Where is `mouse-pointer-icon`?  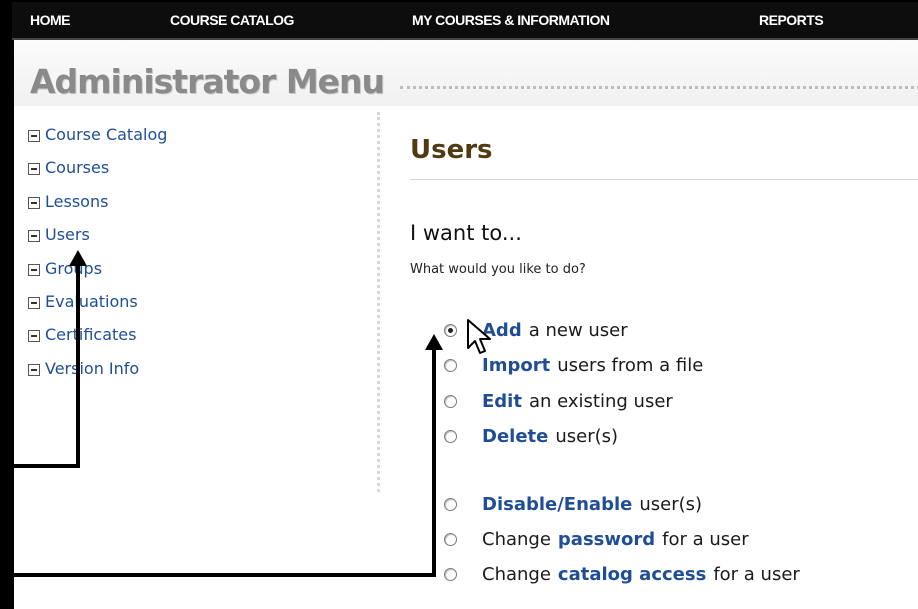 mouse-pointer-icon is located at coordinates (479, 336).